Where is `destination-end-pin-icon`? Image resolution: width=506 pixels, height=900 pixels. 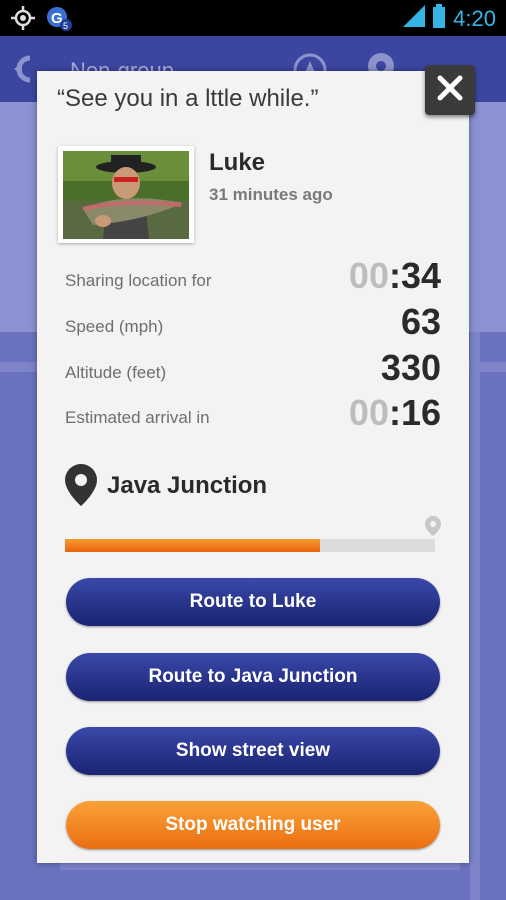 destination-end-pin-icon is located at coordinates (433, 528).